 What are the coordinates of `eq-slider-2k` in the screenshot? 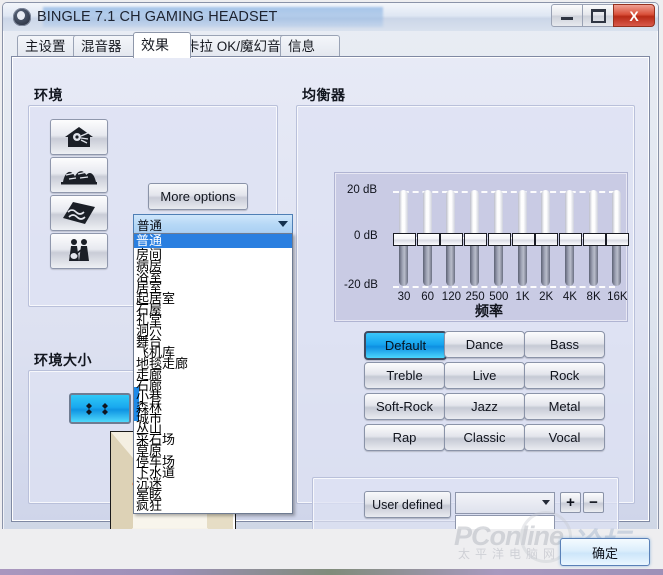 It's located at (547, 238).